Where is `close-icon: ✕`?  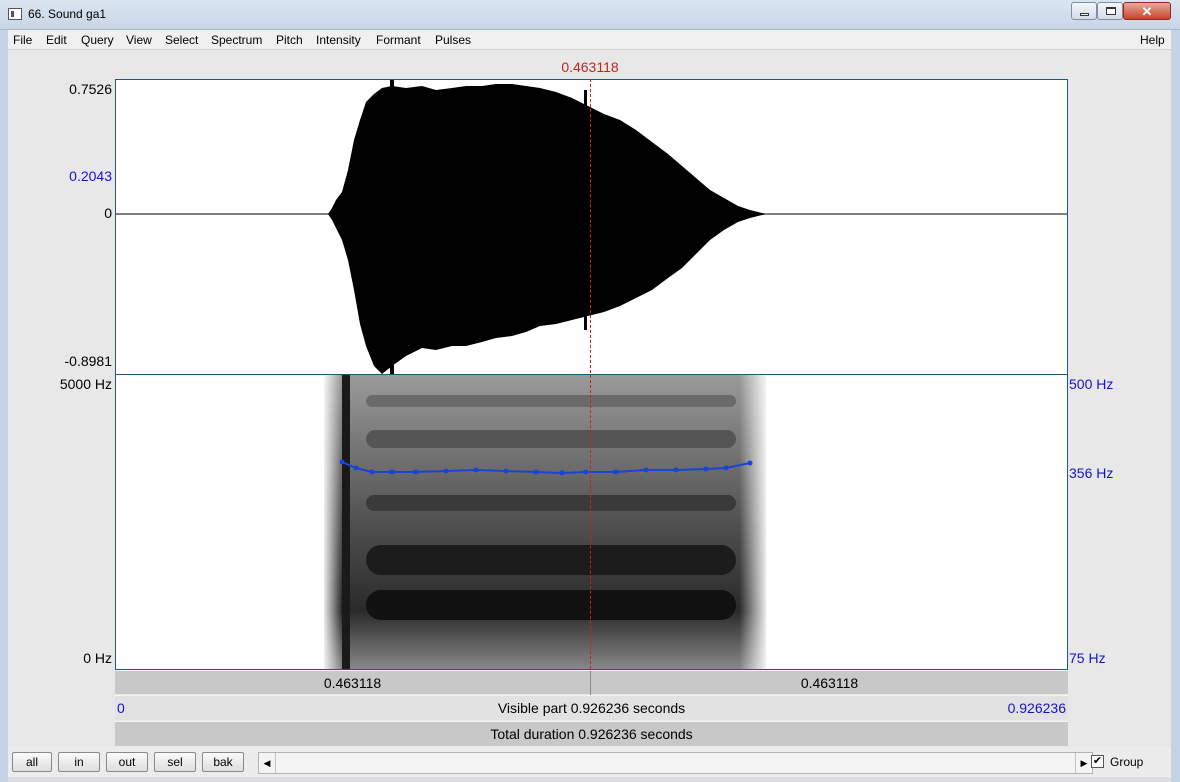 close-icon: ✕ is located at coordinates (1147, 11).